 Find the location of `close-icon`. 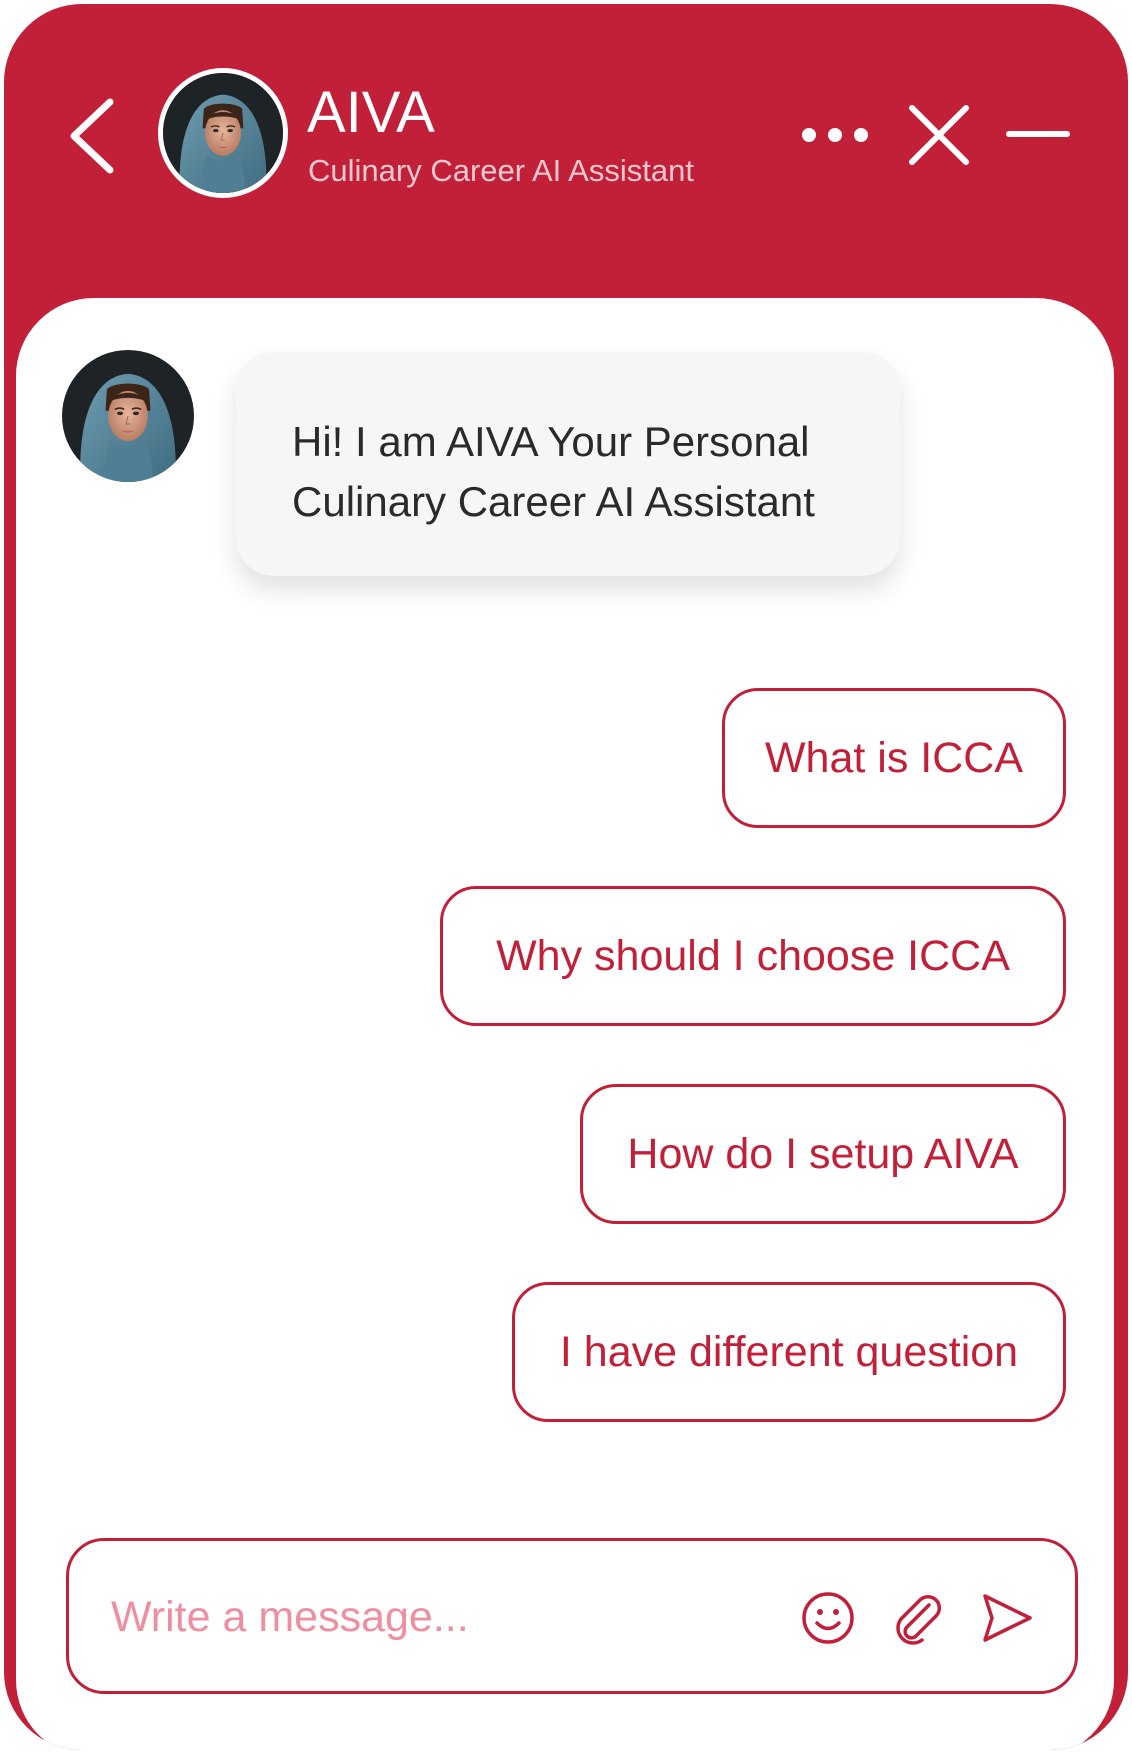

close-icon is located at coordinates (939, 135).